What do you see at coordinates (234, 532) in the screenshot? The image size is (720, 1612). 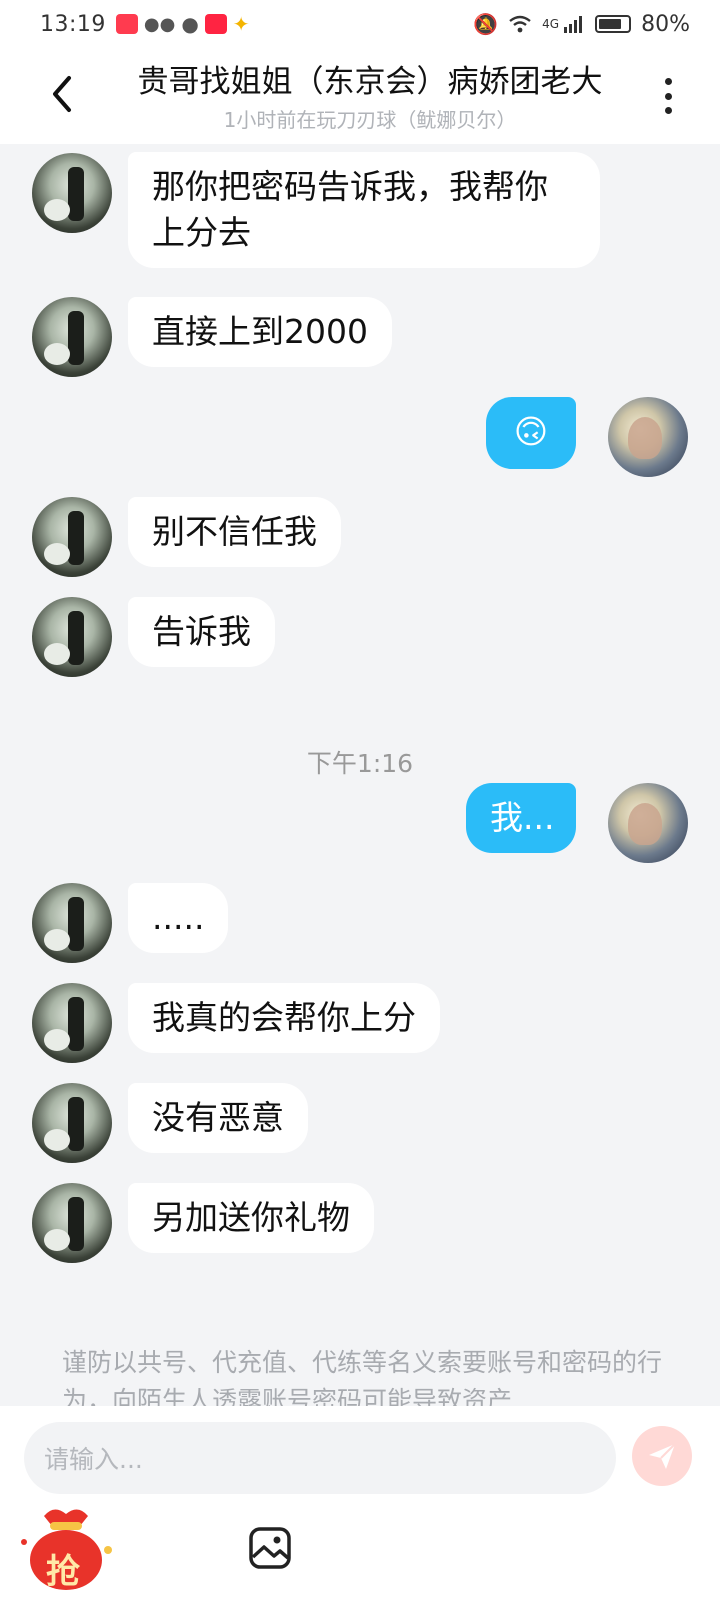 I see `message-bubble: 别不信任我` at bounding box center [234, 532].